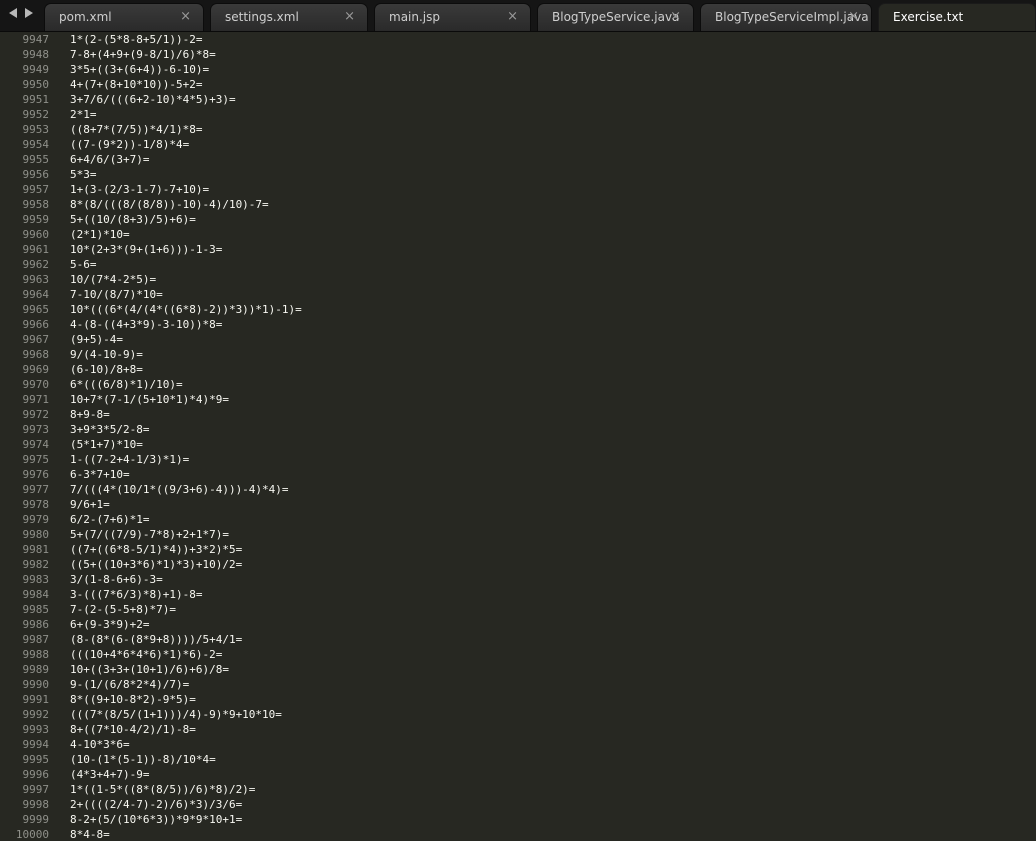  What do you see at coordinates (179, 489) in the screenshot?
I see `line-text: 7/(((4*(10/1*((9/3+6)-4)))-4)*4)=` at bounding box center [179, 489].